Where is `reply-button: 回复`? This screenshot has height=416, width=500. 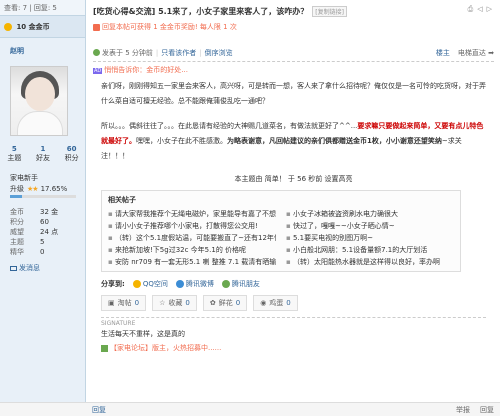
reply-button: 回复 is located at coordinates (487, 410).